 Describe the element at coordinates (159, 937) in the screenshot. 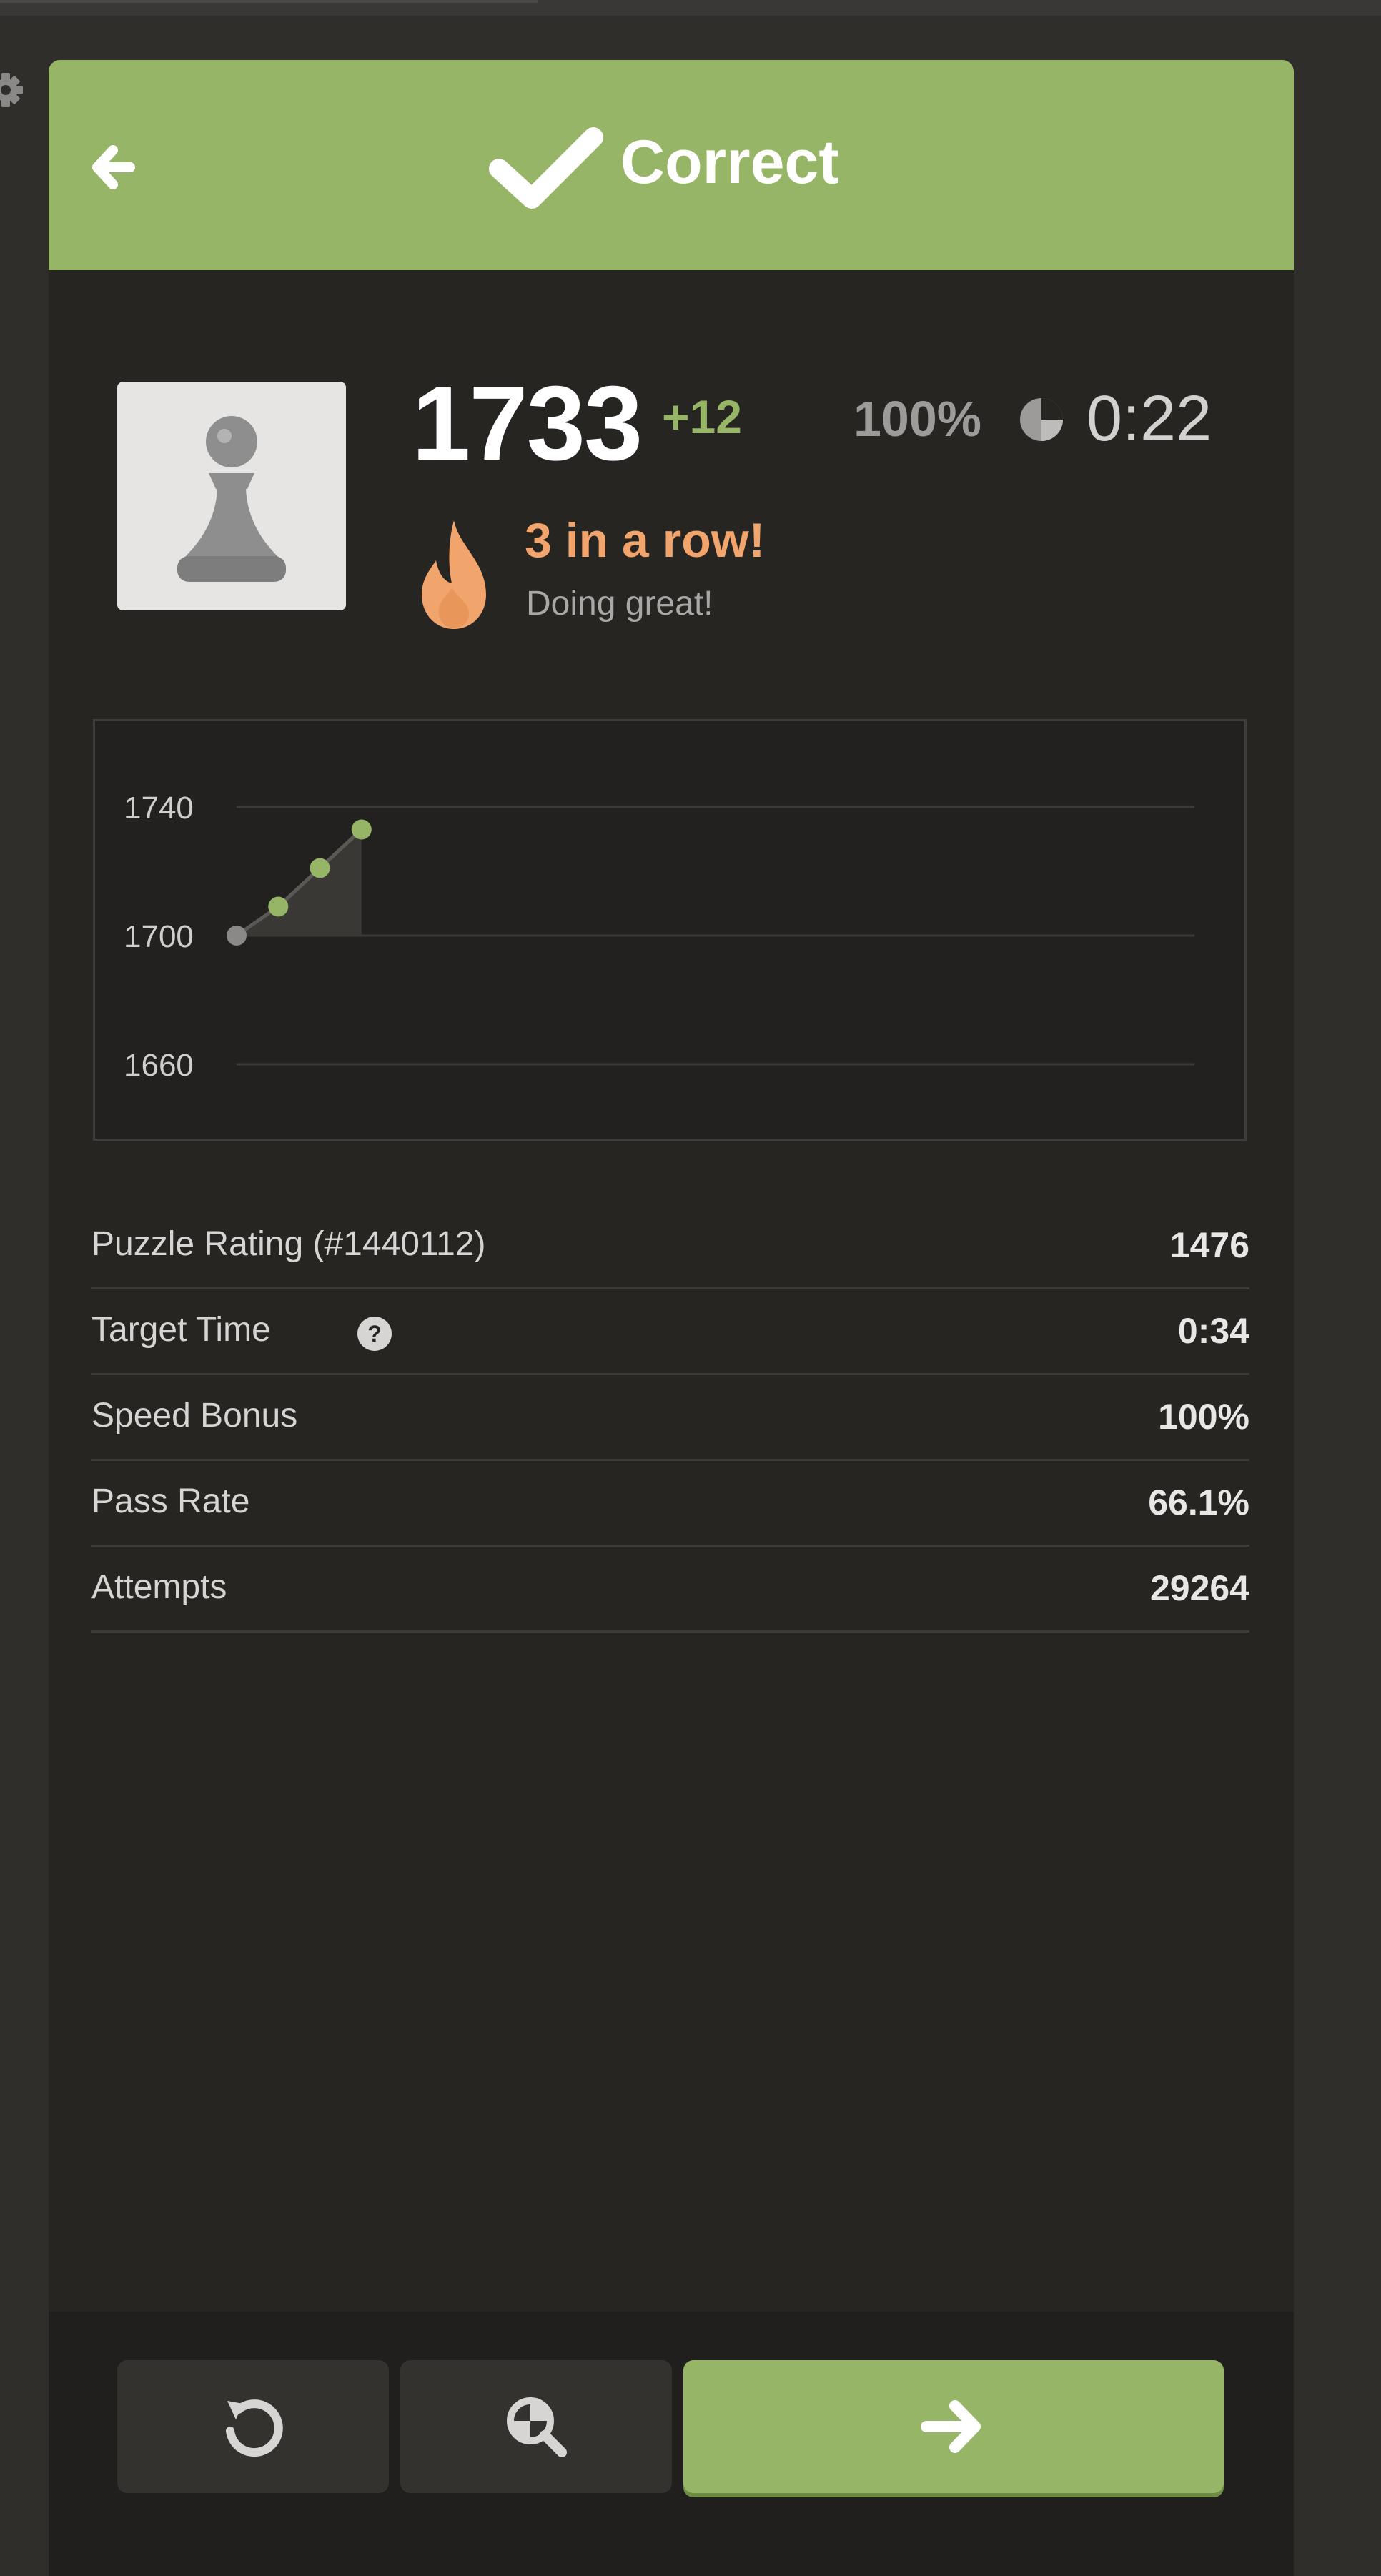

I see `y-tick-label: 1700` at that location.